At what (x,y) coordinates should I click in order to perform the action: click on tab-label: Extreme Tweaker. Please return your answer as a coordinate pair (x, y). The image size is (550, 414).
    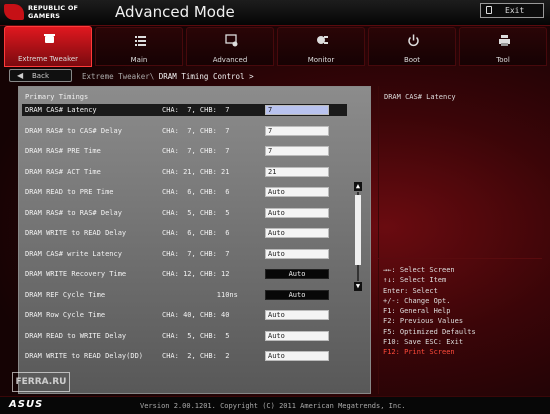
    Looking at the image, I should click on (48, 59).